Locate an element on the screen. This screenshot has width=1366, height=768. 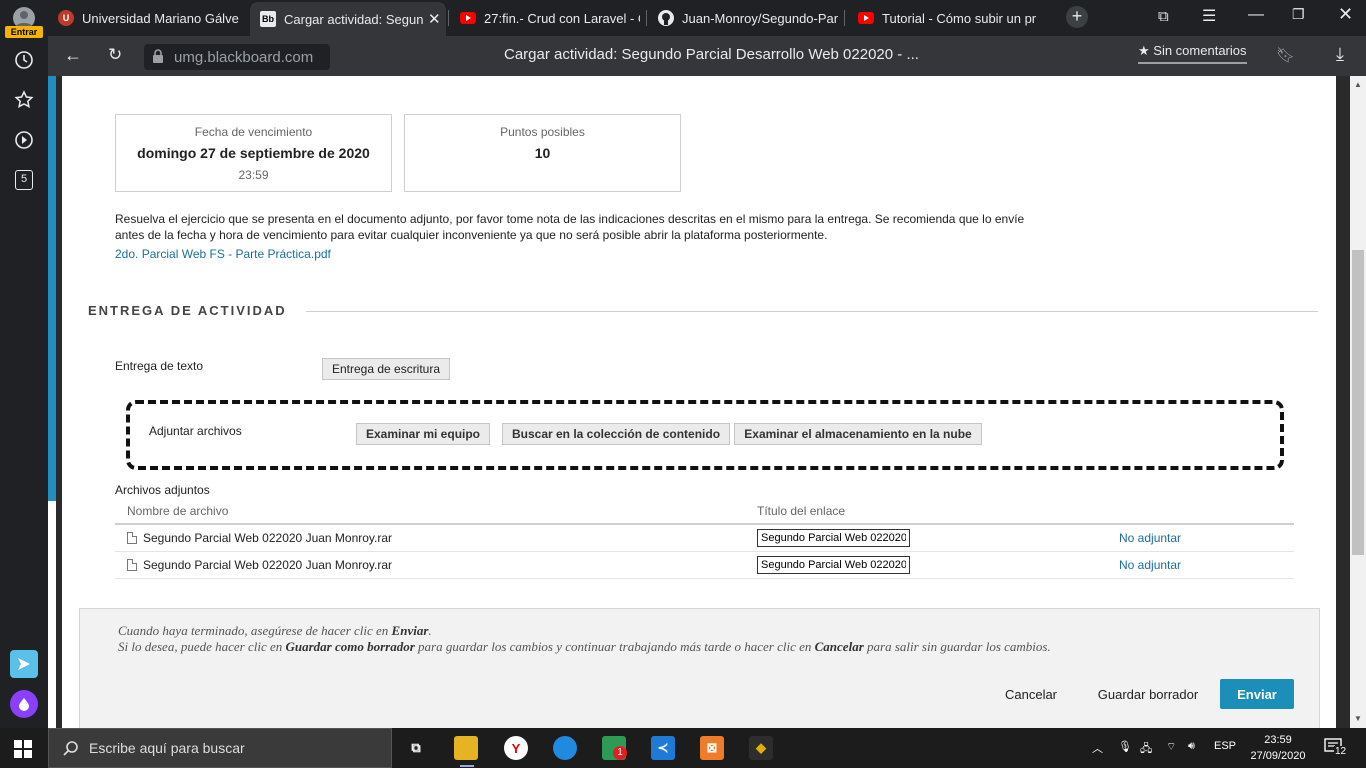
wifi-icon: ⌔ is located at coordinates (1171, 747).